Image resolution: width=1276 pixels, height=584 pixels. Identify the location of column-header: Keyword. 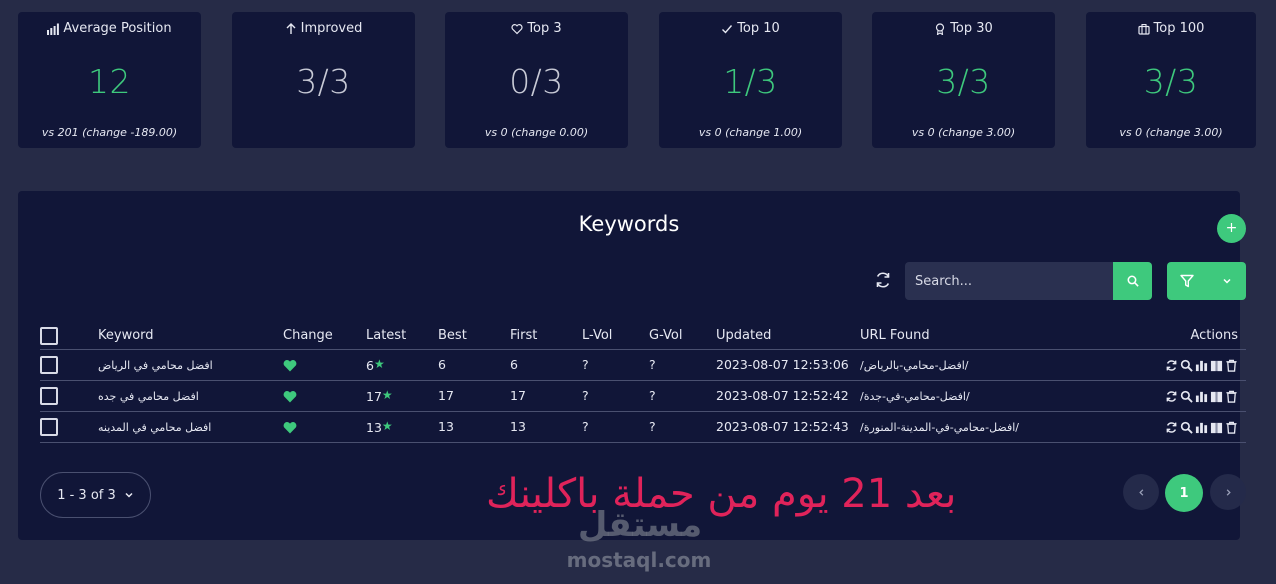
(190, 336).